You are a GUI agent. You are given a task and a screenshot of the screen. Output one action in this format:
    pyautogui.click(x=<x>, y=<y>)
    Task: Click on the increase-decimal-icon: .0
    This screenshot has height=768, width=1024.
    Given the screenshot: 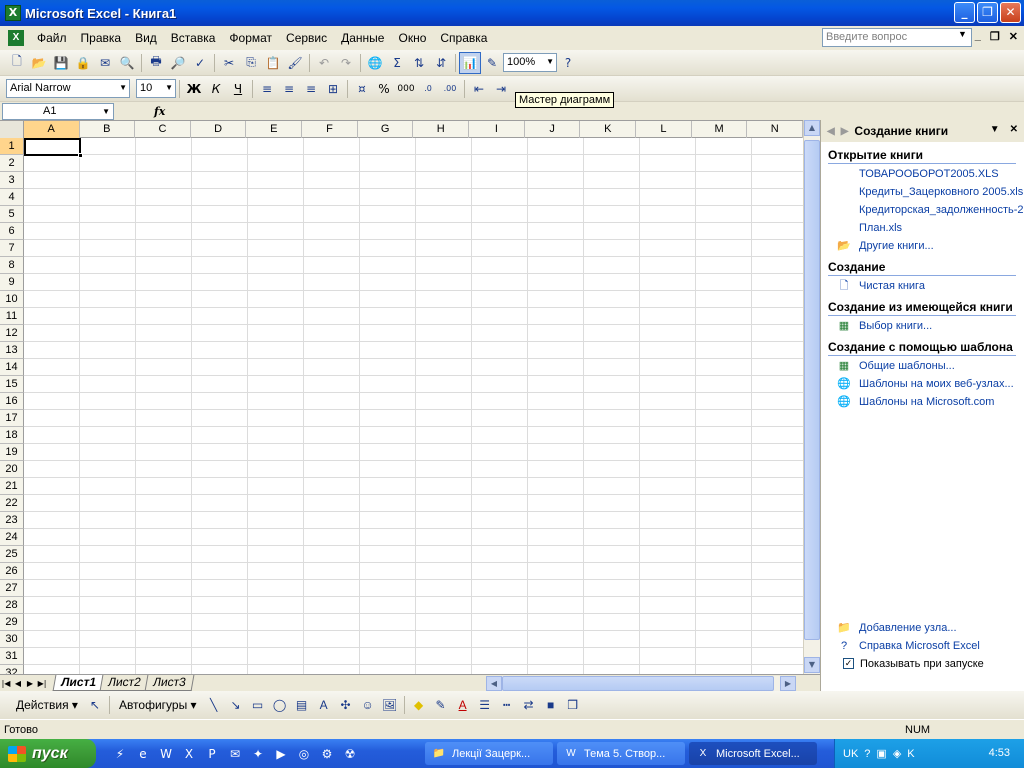 What is the action you would take?
    pyautogui.click(x=428, y=89)
    